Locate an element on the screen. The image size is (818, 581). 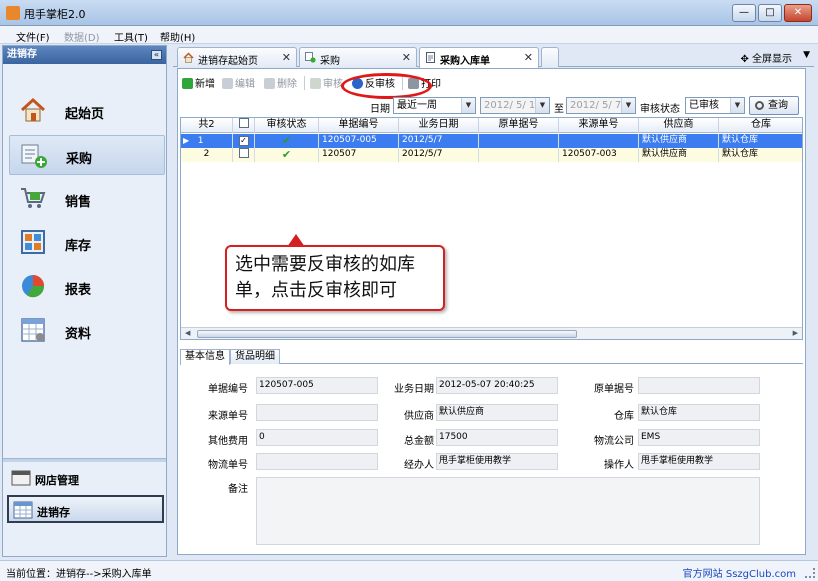
query-button: 查询 is located at coordinates (774, 105).